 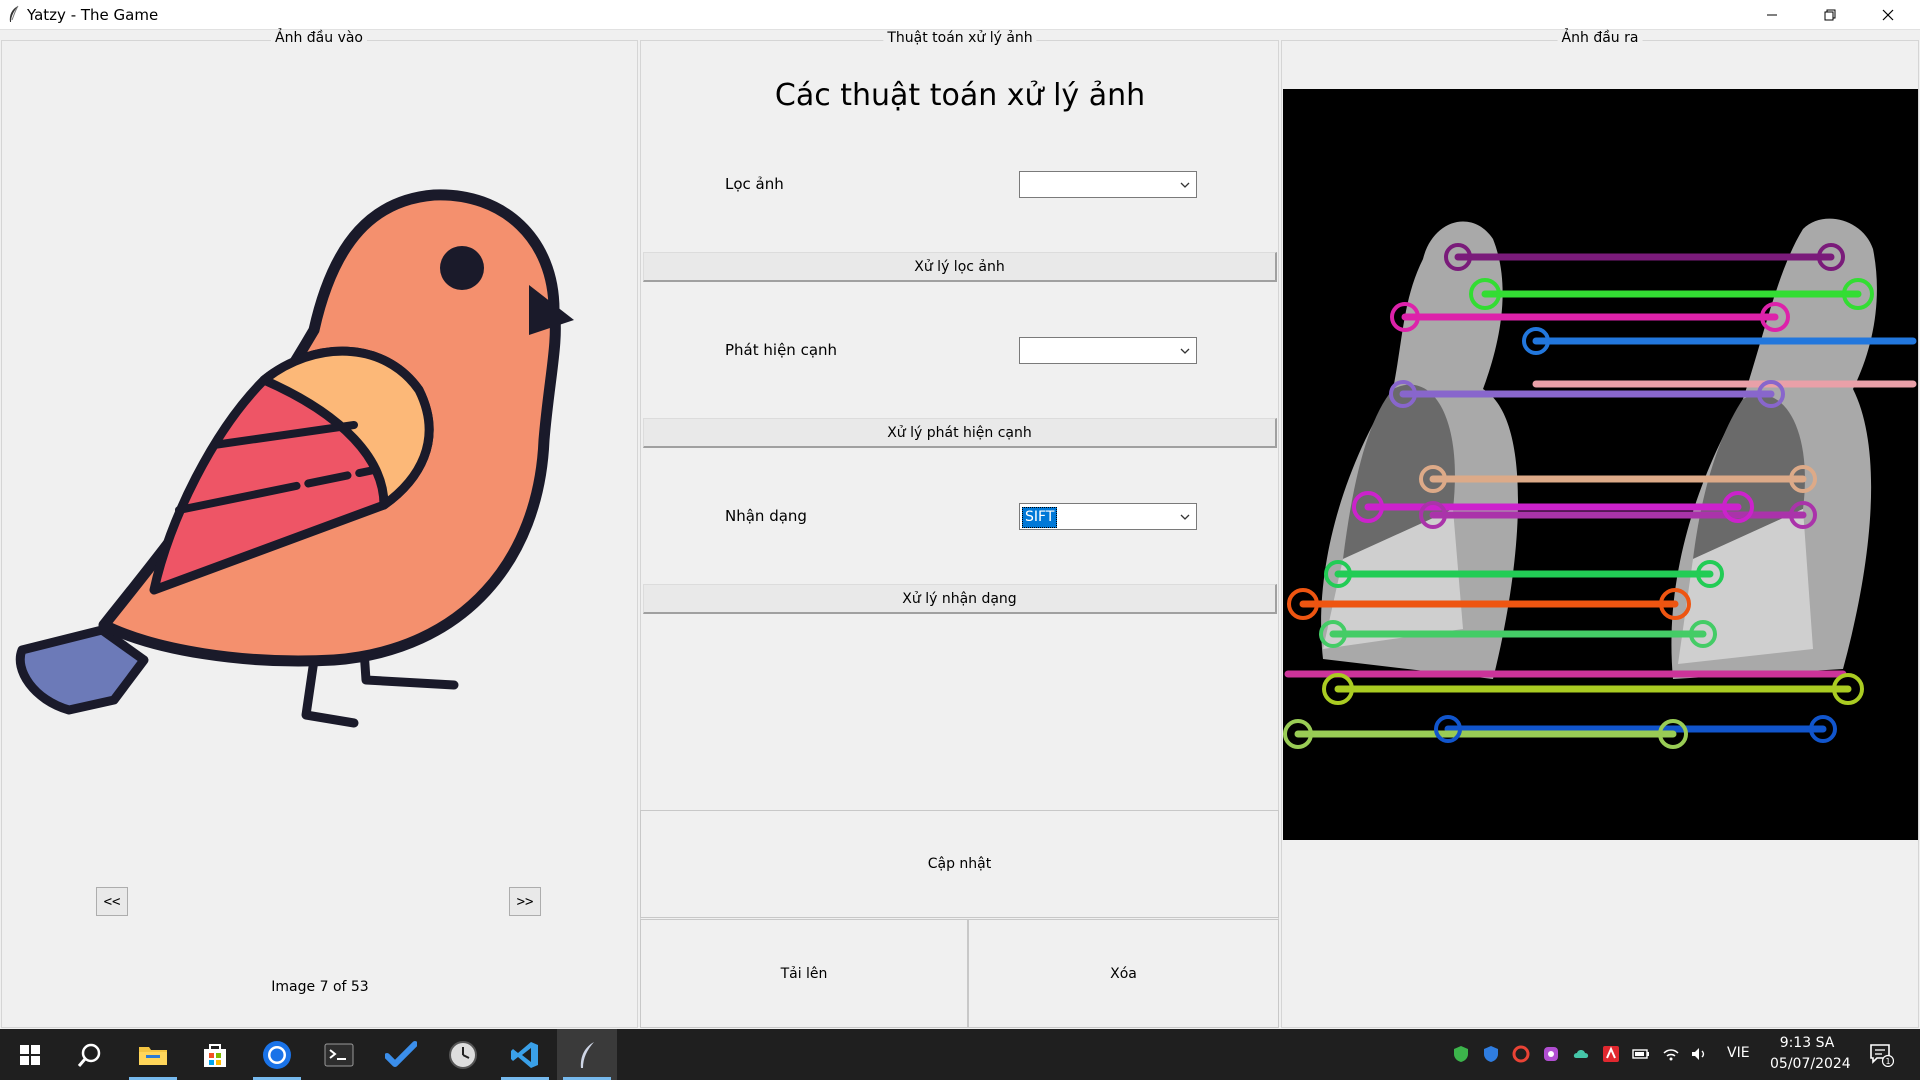 I want to click on vscode-icon, so click(x=524, y=1054).